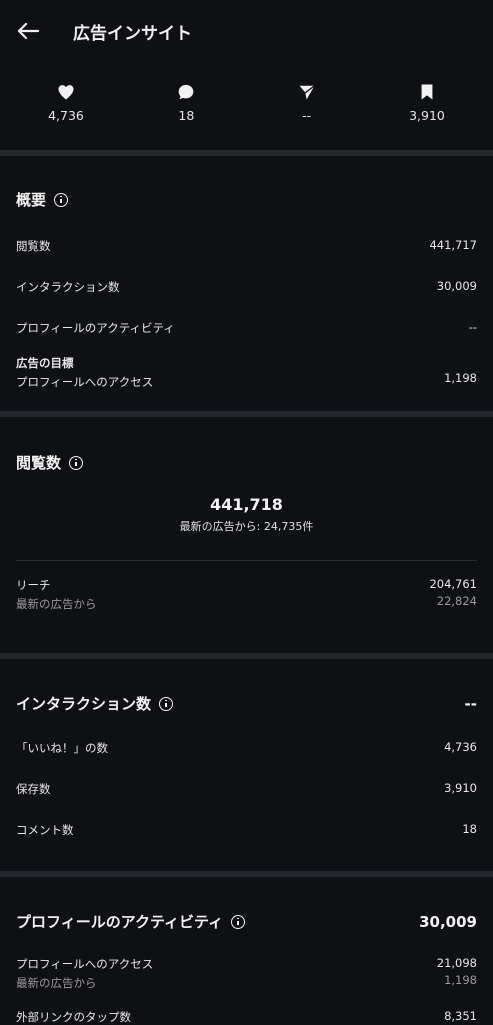 The image size is (493, 1025). Describe the element at coordinates (246, 287) in the screenshot. I see `overview-row-interactions: インタラクション数 30,009` at that location.